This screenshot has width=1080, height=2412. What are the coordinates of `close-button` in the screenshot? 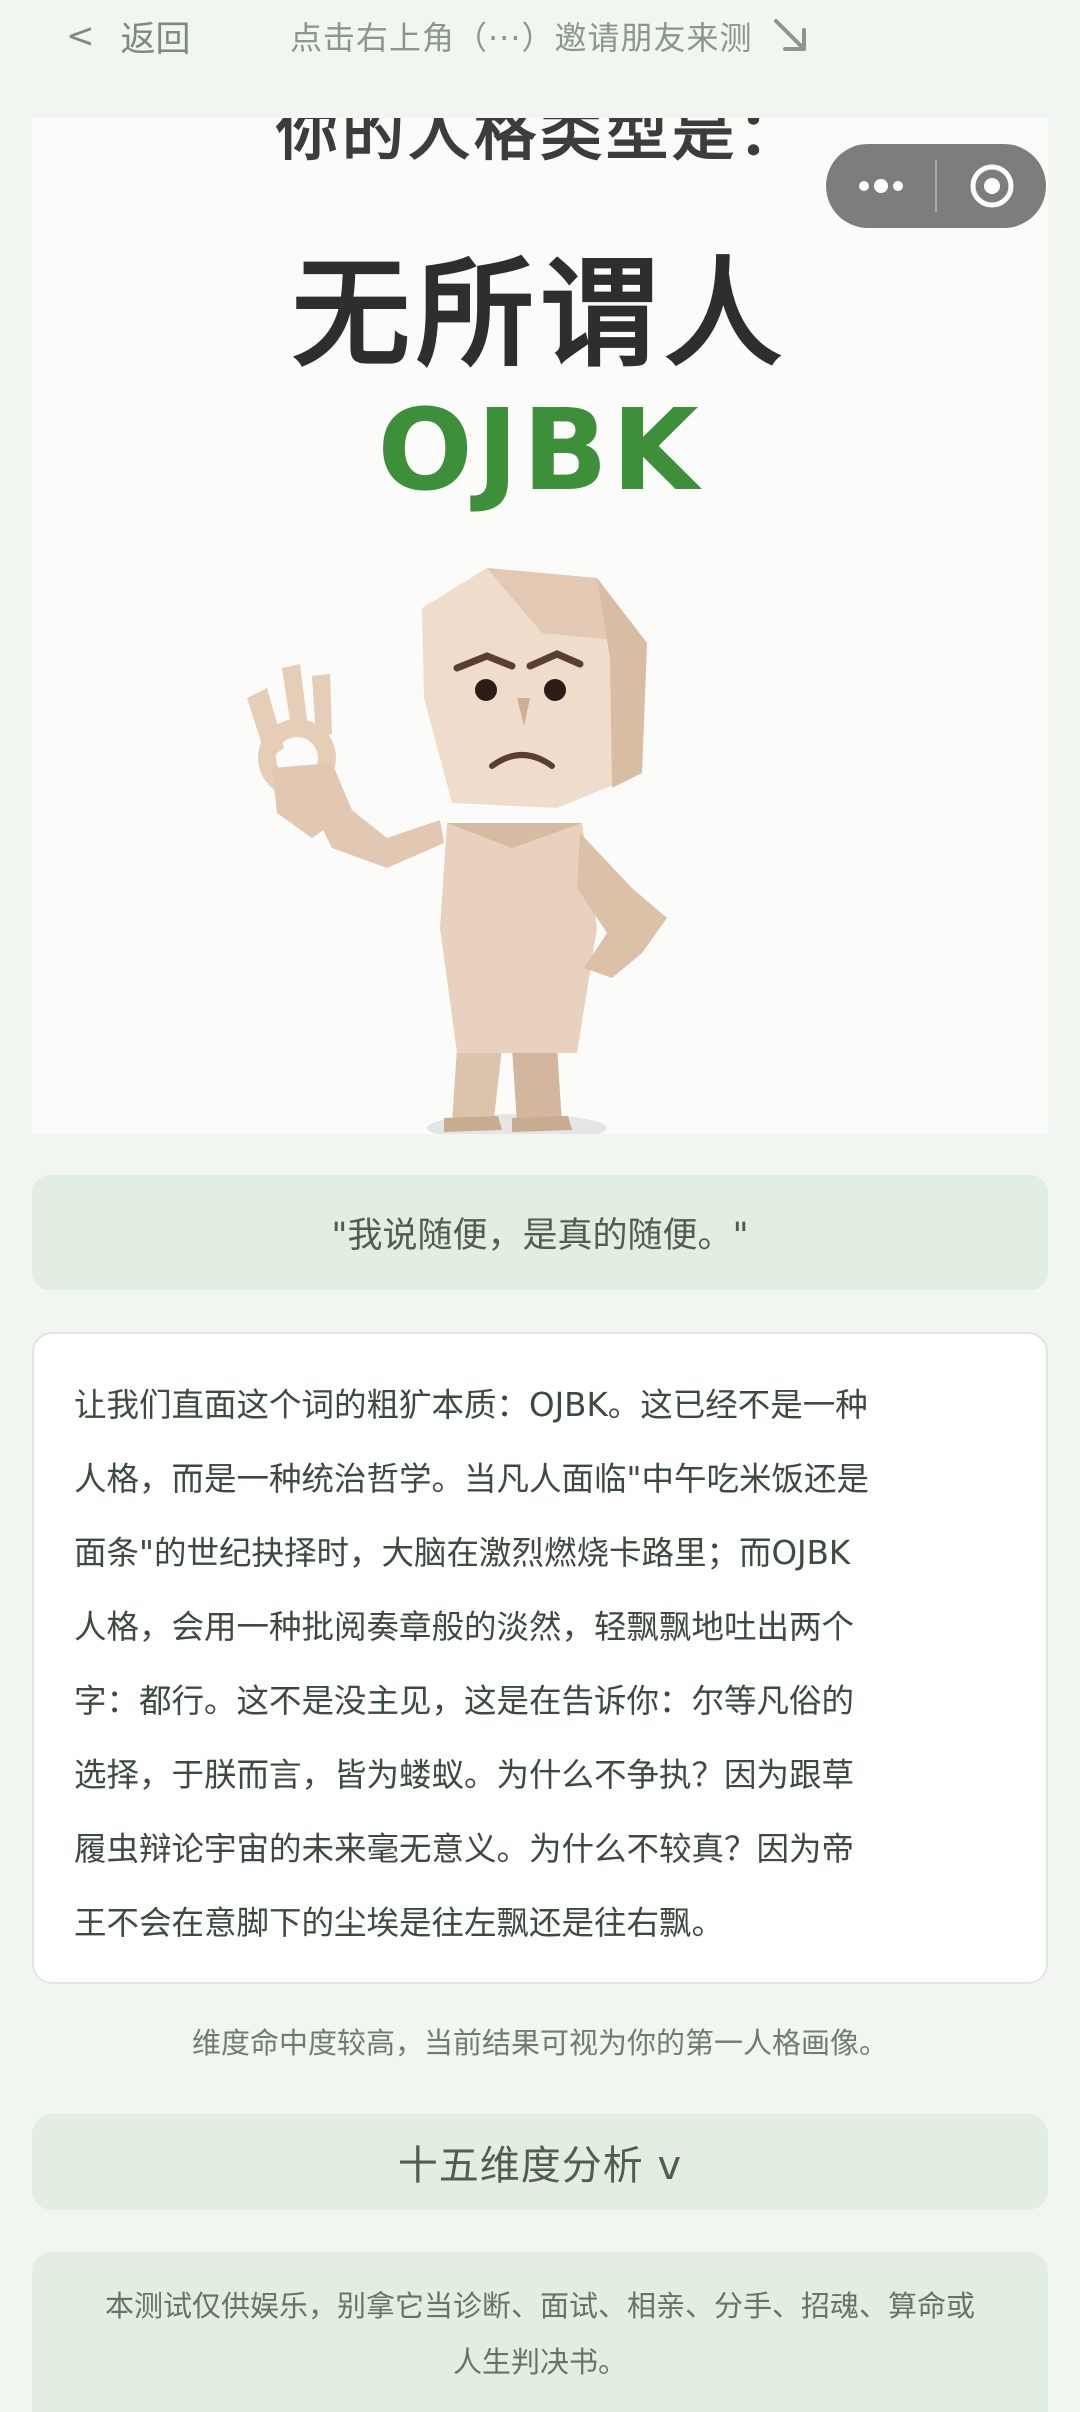 It's located at (991, 186).